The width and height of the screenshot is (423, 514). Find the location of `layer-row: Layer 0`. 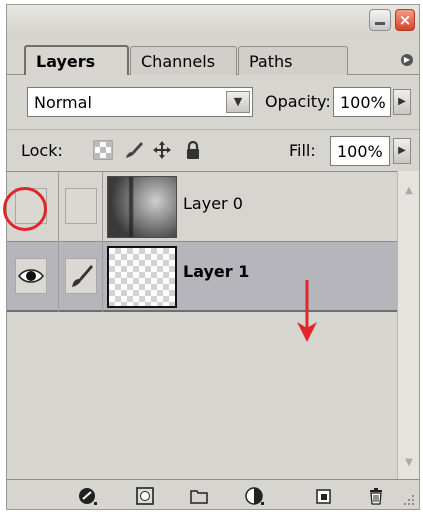

layer-row: Layer 0 is located at coordinates (202, 207).